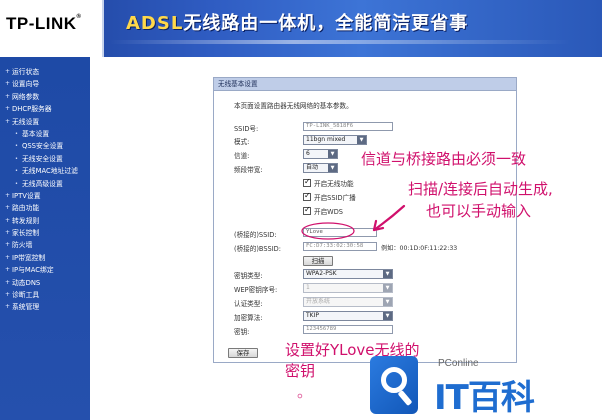 The height and width of the screenshot is (420, 602). I want to click on sidebar-item: + 网络参数, so click(45, 97).